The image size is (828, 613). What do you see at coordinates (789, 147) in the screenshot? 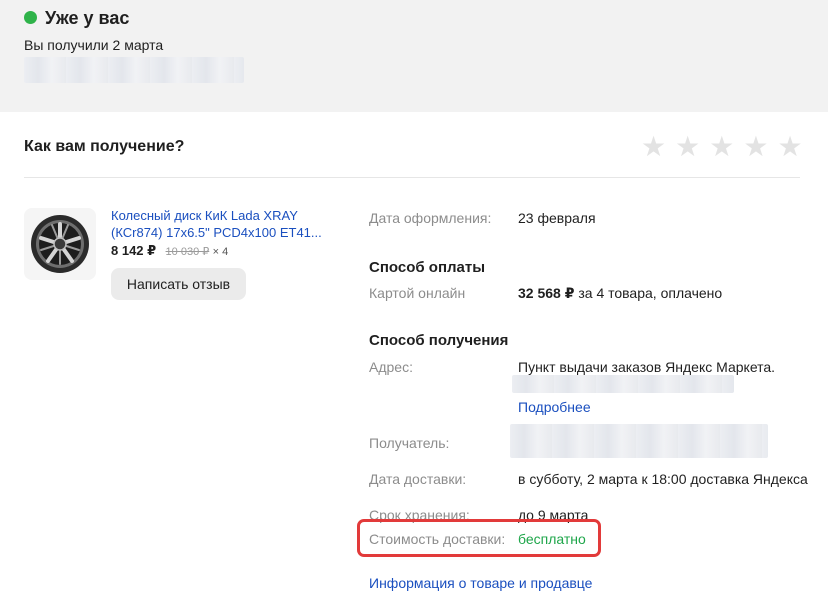
I see `star-icon-5: ★` at bounding box center [789, 147].